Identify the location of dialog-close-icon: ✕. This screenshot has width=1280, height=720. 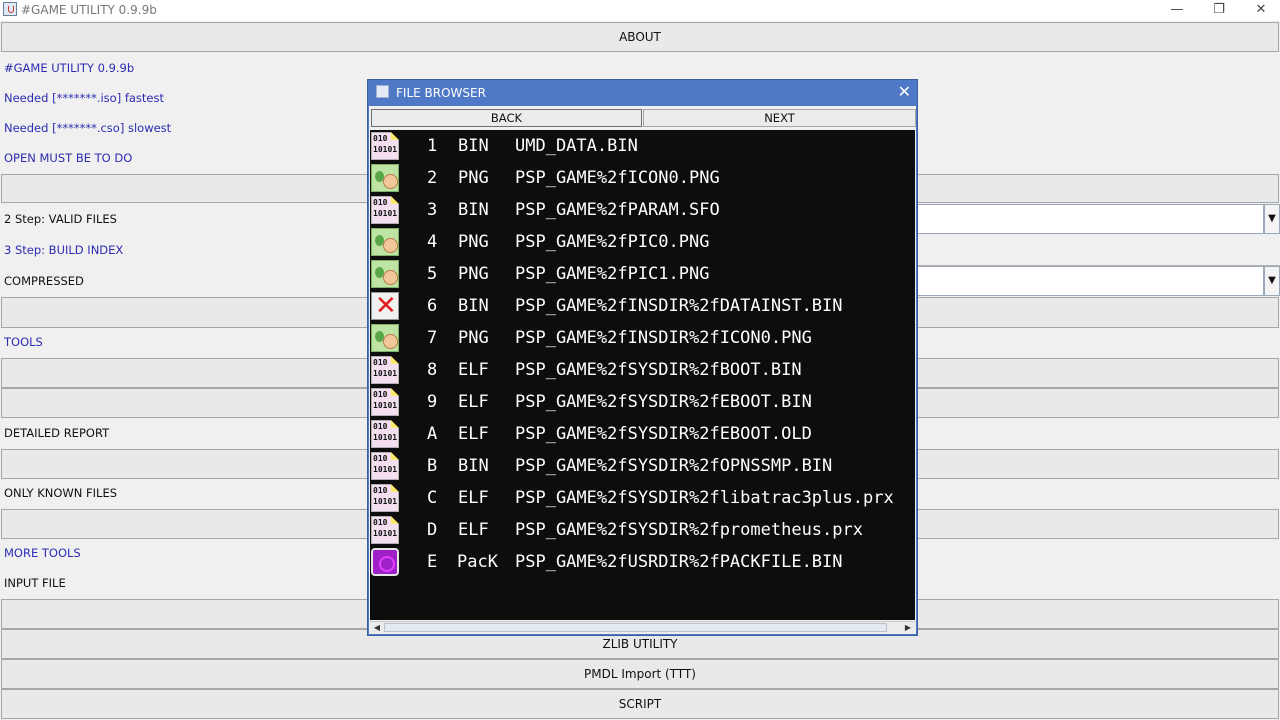
(904, 91).